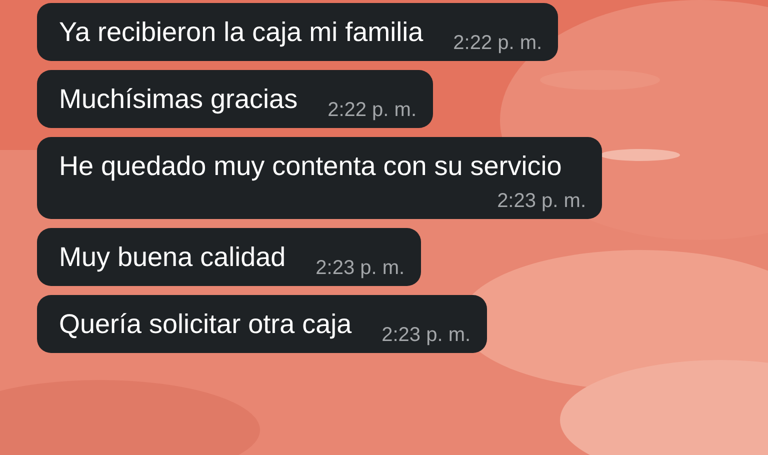 The width and height of the screenshot is (768, 455). What do you see at coordinates (241, 32) in the screenshot?
I see `message-text: Ya recibieron la caja mi familia` at bounding box center [241, 32].